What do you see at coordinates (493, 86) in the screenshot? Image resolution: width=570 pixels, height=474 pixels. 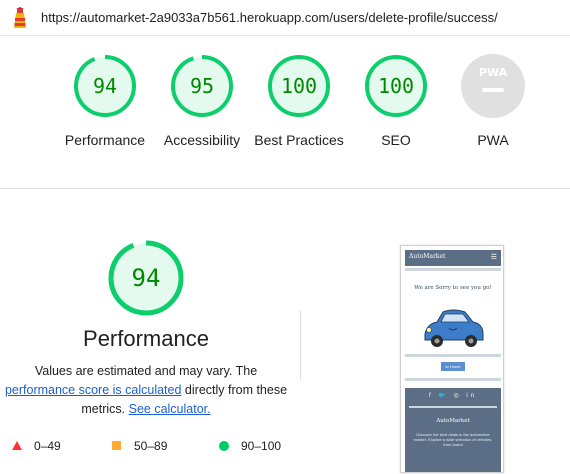 I see `pwa-gauge: PWA` at bounding box center [493, 86].